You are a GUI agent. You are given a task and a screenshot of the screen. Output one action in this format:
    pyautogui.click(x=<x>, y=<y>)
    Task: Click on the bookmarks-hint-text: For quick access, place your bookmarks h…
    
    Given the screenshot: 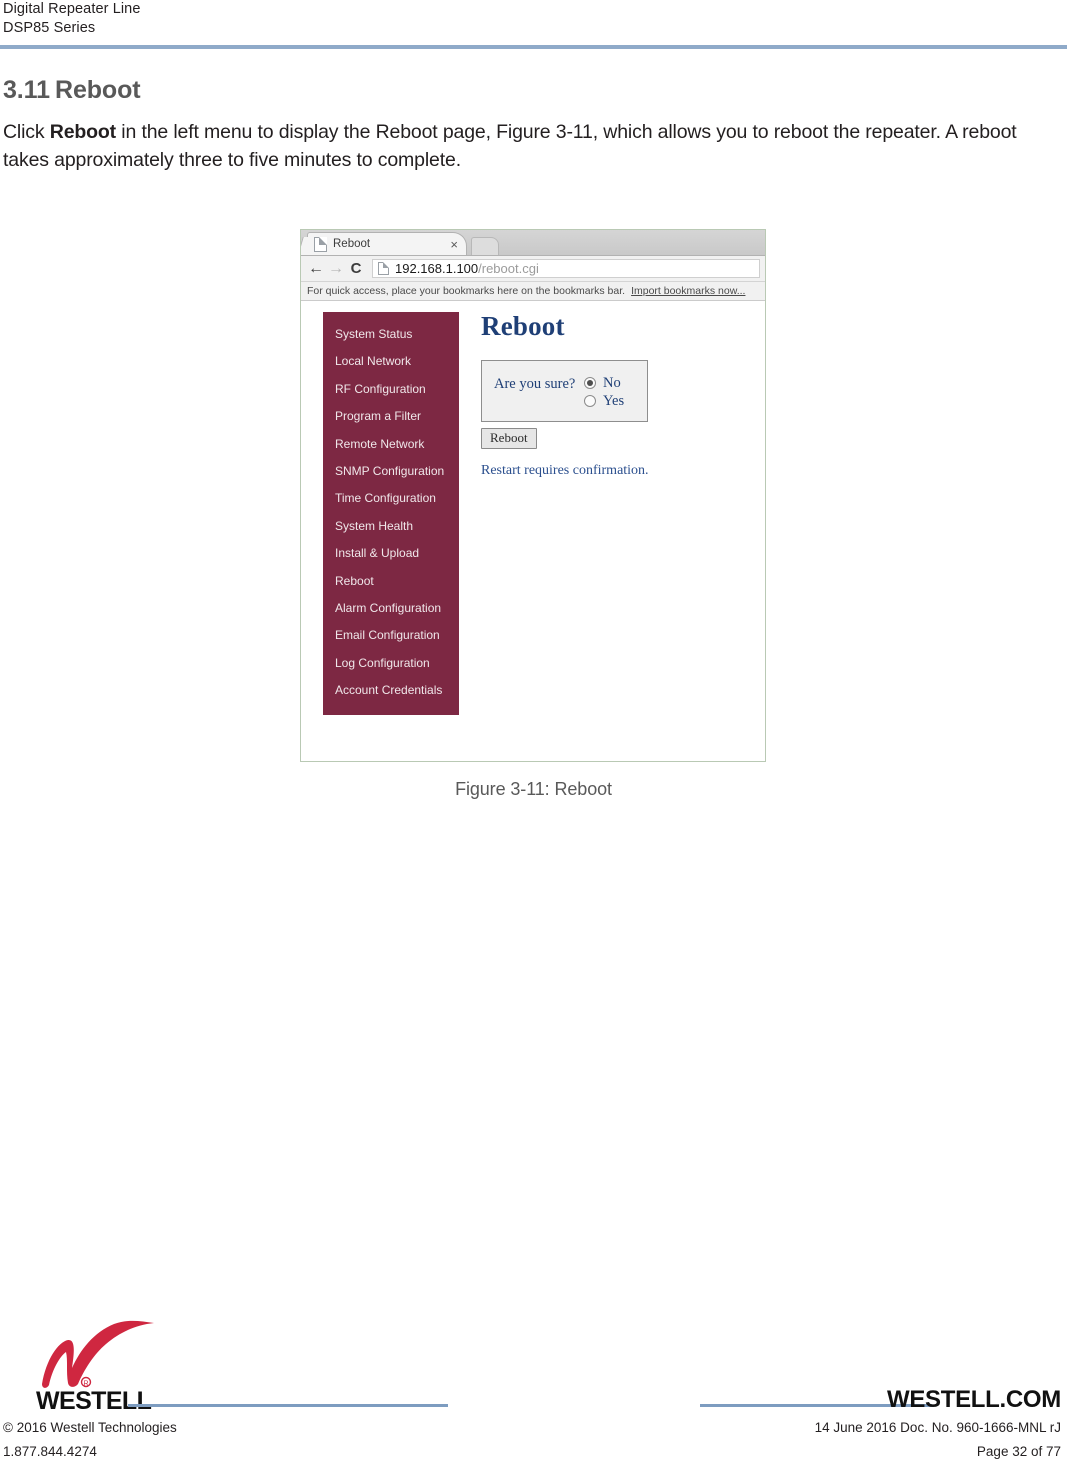 What is the action you would take?
    pyautogui.click(x=466, y=291)
    